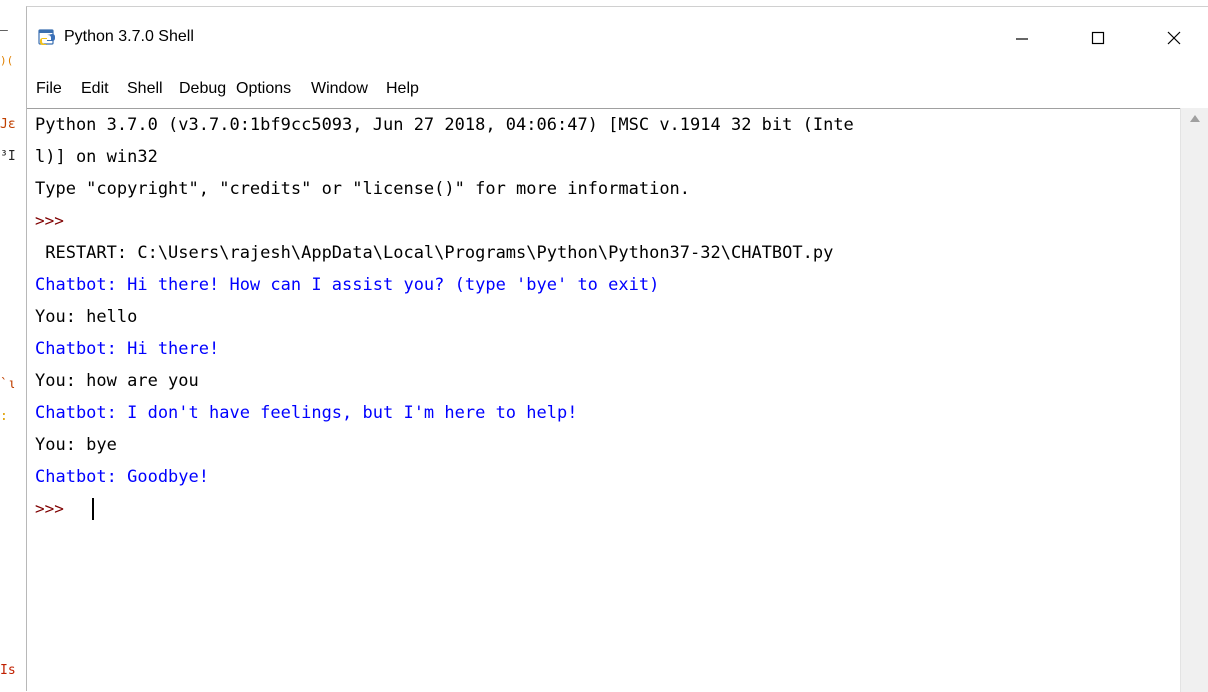 The image size is (1208, 692). I want to click on window-title: Python 3.7.0 Shell, so click(129, 36).